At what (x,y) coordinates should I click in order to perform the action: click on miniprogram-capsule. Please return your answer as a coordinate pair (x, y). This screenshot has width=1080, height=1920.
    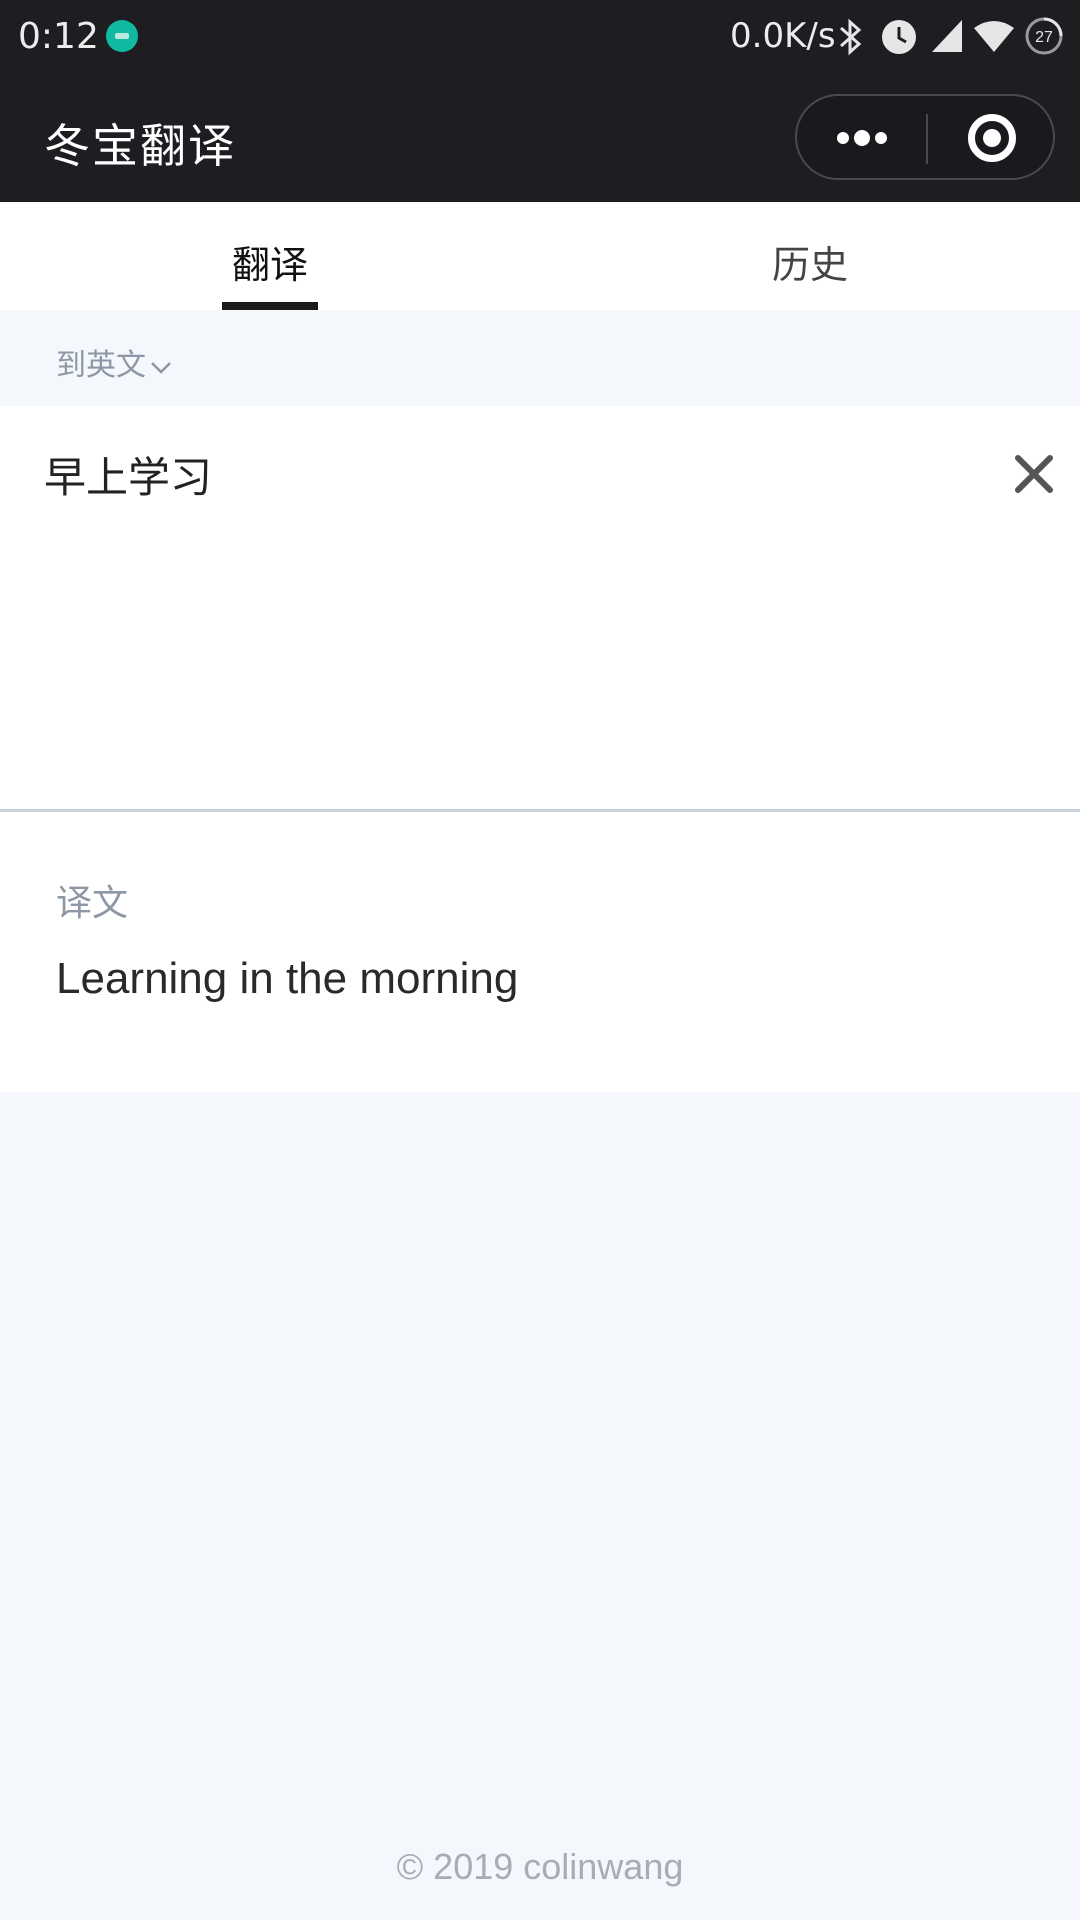
    Looking at the image, I should click on (925, 137).